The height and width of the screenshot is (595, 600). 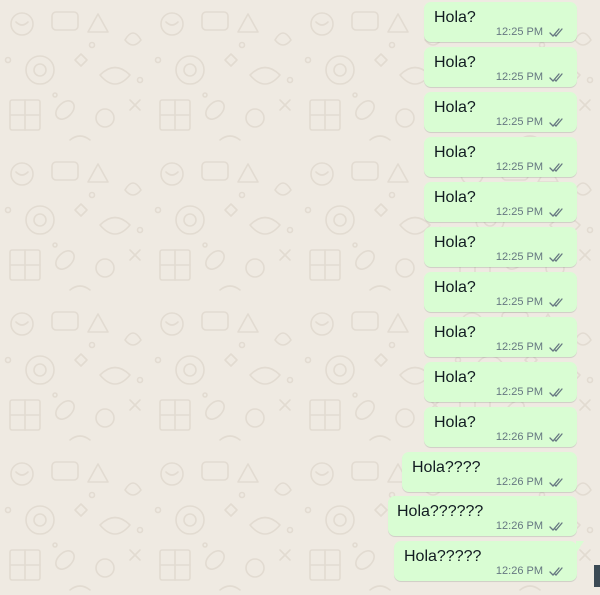 I want to click on message-bubble: Hola????? 12:26 PM, so click(x=489, y=561).